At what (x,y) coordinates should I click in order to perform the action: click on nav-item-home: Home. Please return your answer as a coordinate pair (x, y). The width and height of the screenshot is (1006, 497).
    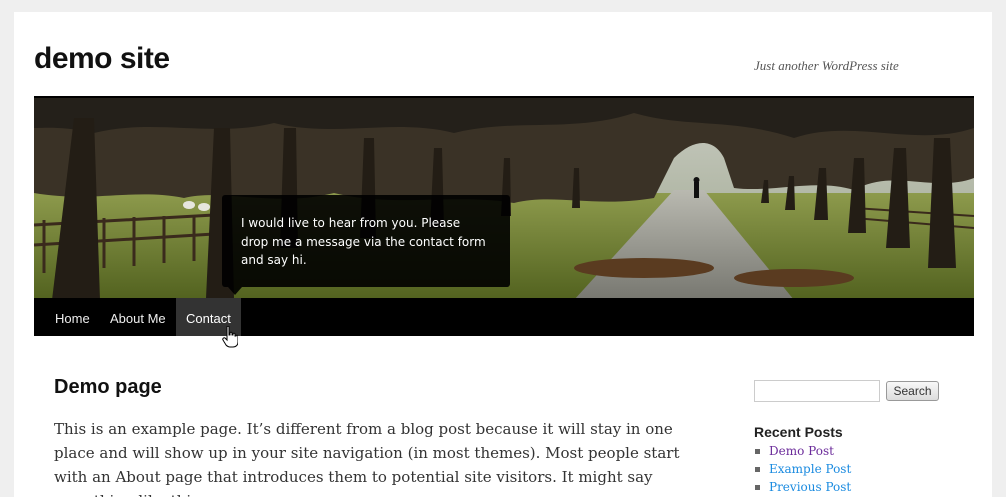
    Looking at the image, I should click on (72, 317).